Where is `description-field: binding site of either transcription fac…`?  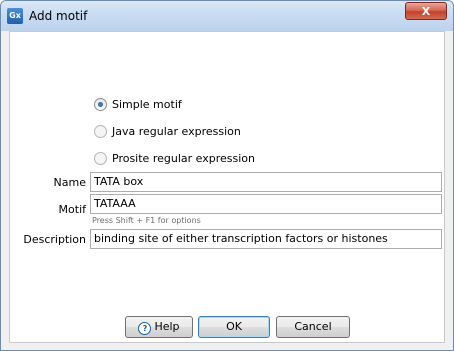 description-field: binding site of either transcription fac… is located at coordinates (266, 239).